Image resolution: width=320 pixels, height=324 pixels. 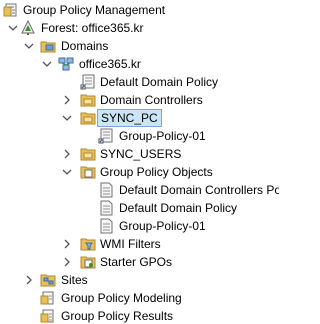 I want to click on tree-item-label: SYNC_PC, so click(x=129, y=118).